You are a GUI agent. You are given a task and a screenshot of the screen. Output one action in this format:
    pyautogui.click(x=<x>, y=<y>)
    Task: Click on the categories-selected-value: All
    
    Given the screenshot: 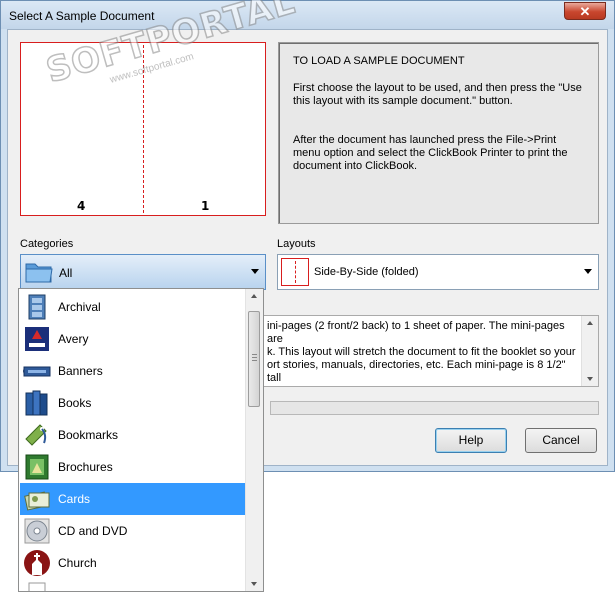 What is the action you would take?
    pyautogui.click(x=66, y=273)
    